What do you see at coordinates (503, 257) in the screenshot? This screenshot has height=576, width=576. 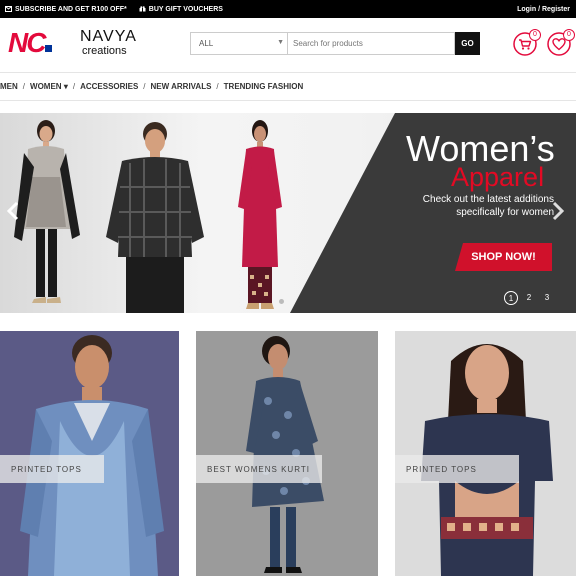 I see `shop-now-button: SHOP NOW!` at bounding box center [503, 257].